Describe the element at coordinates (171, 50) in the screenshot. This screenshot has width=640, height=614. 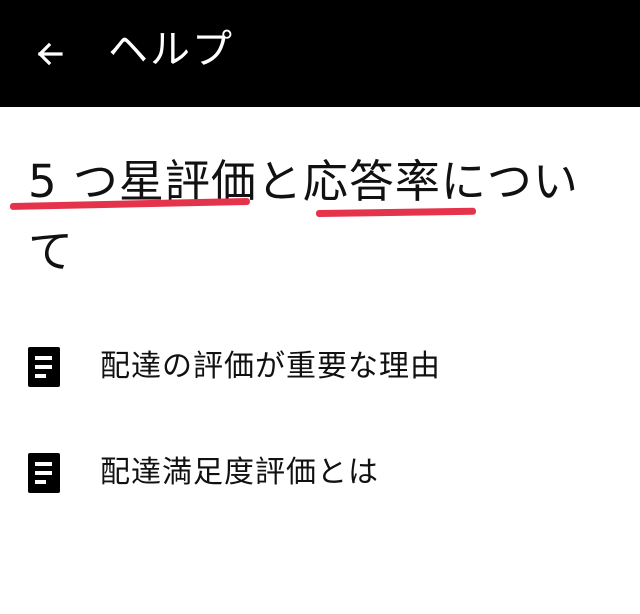
I see `app-bar-title: ヘルプ` at that location.